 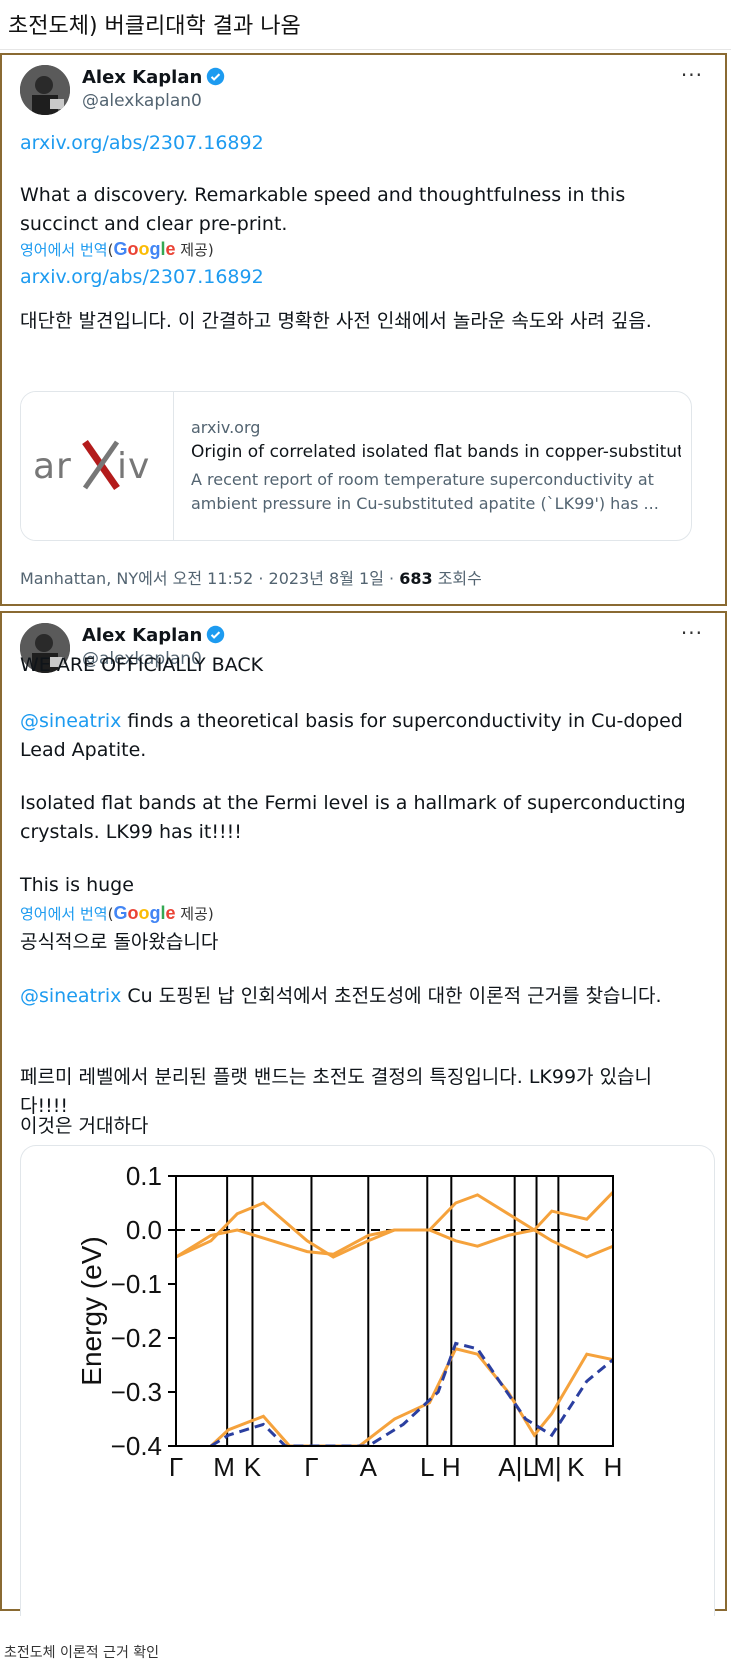 What do you see at coordinates (136, 1446) in the screenshot?
I see `y-tick-label: −0.4` at bounding box center [136, 1446].